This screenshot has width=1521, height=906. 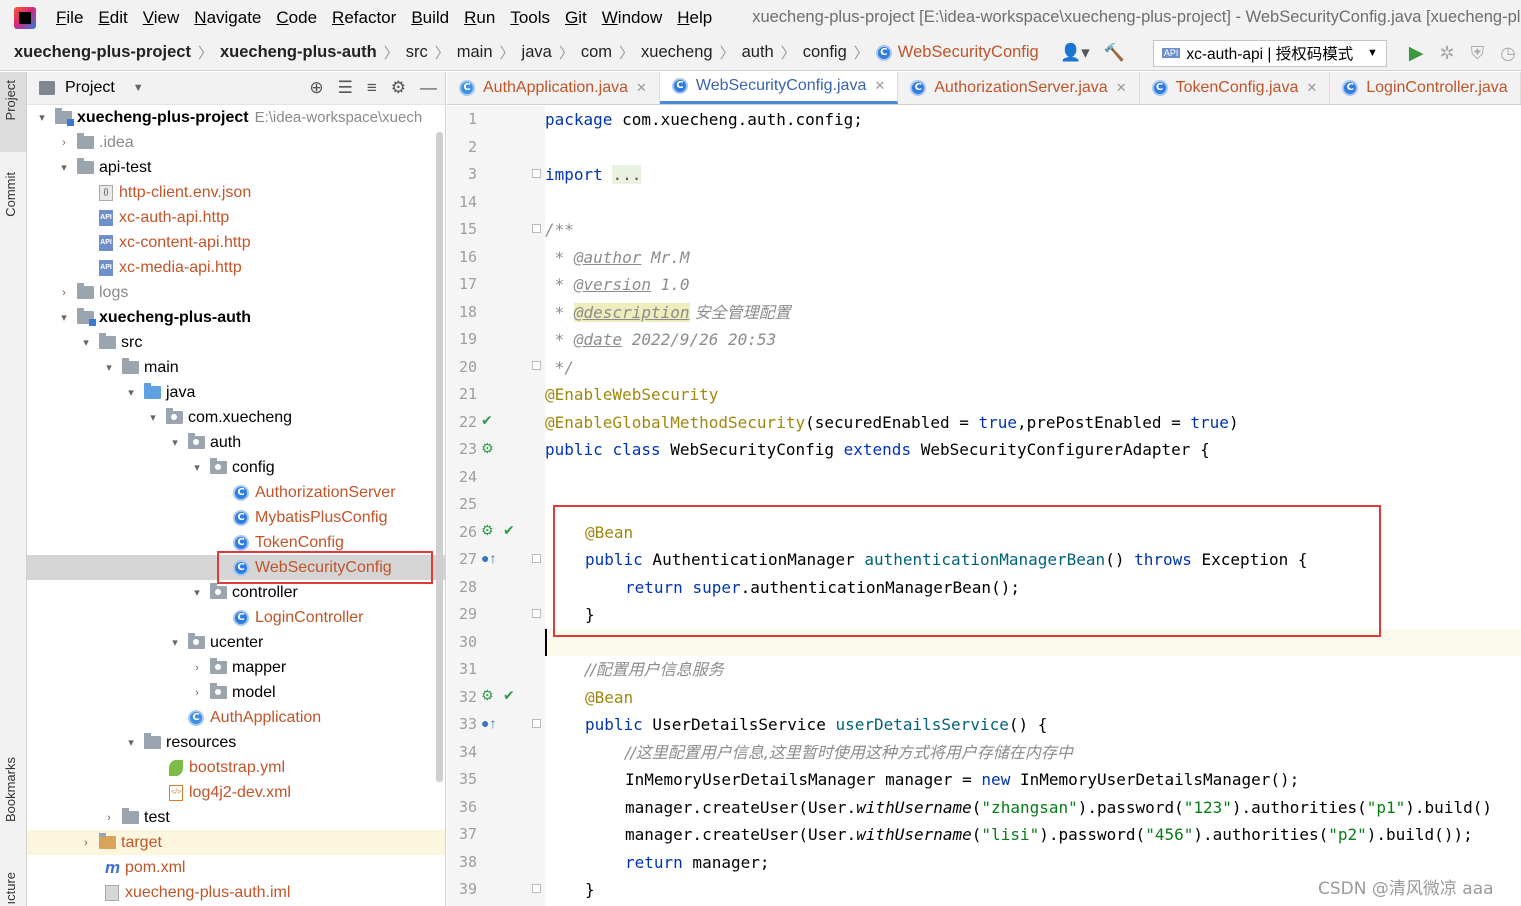 I want to click on user-icon: 👤▾, so click(x=1075, y=53).